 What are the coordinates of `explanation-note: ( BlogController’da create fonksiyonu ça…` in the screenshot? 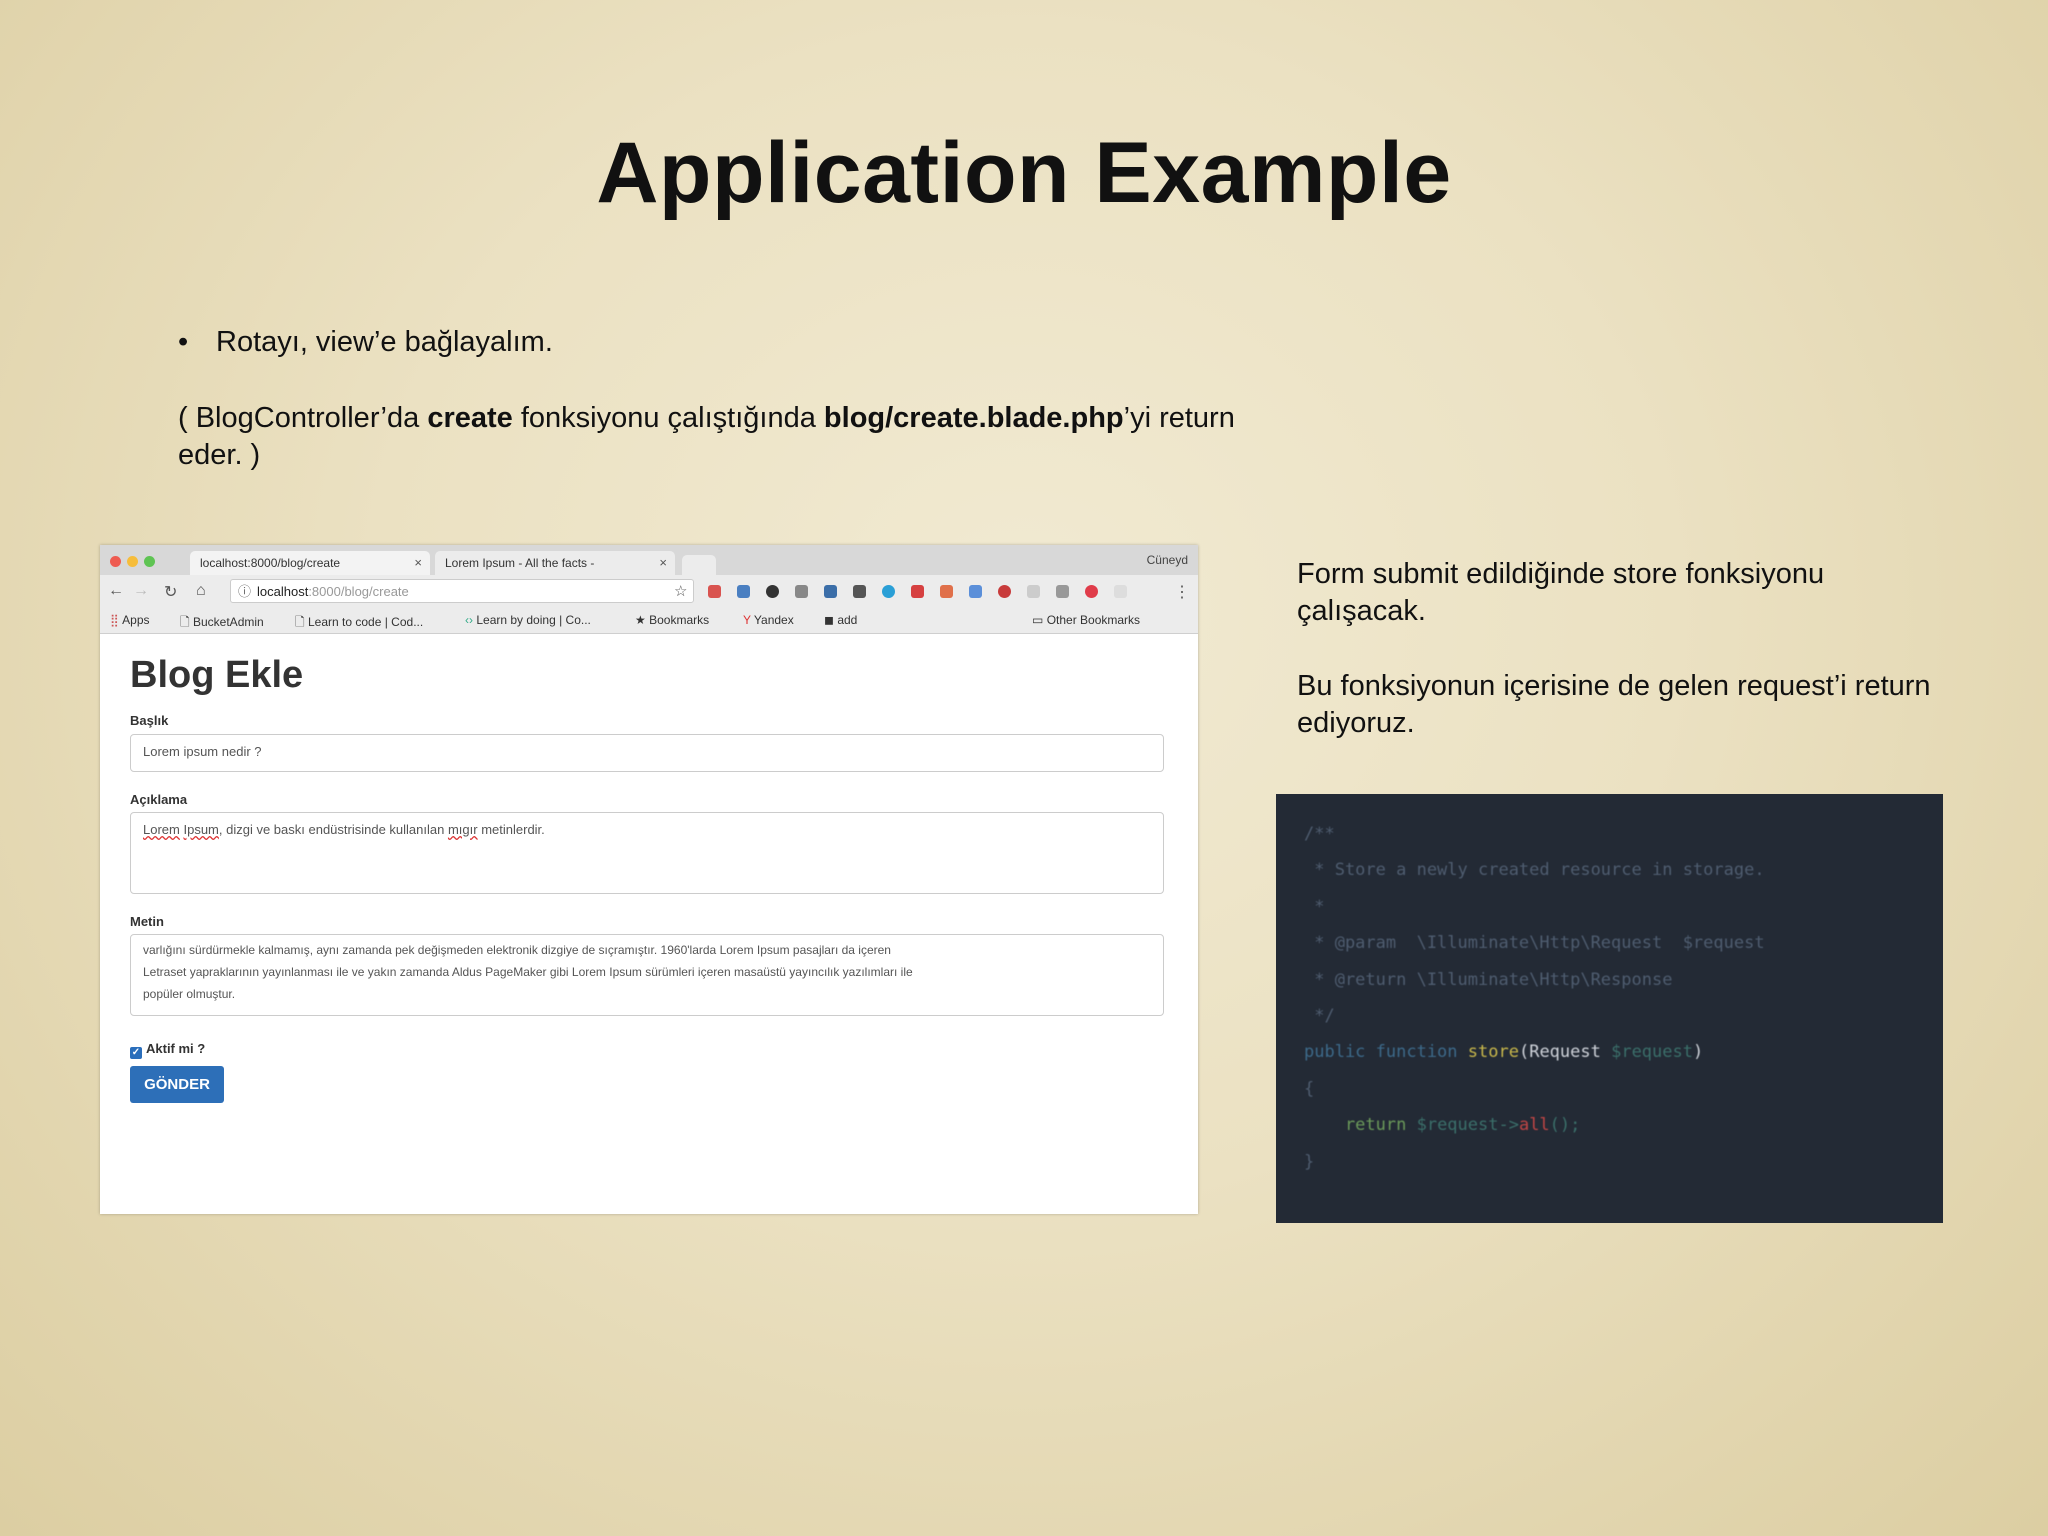 It's located at (718, 437).